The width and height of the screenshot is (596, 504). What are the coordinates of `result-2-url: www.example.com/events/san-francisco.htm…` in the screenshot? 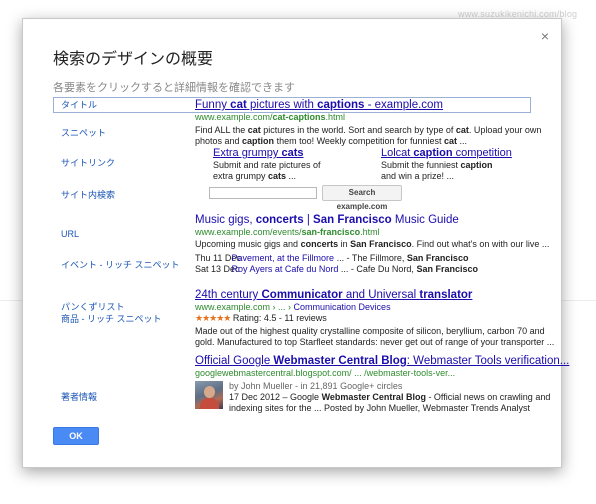 It's located at (287, 232).